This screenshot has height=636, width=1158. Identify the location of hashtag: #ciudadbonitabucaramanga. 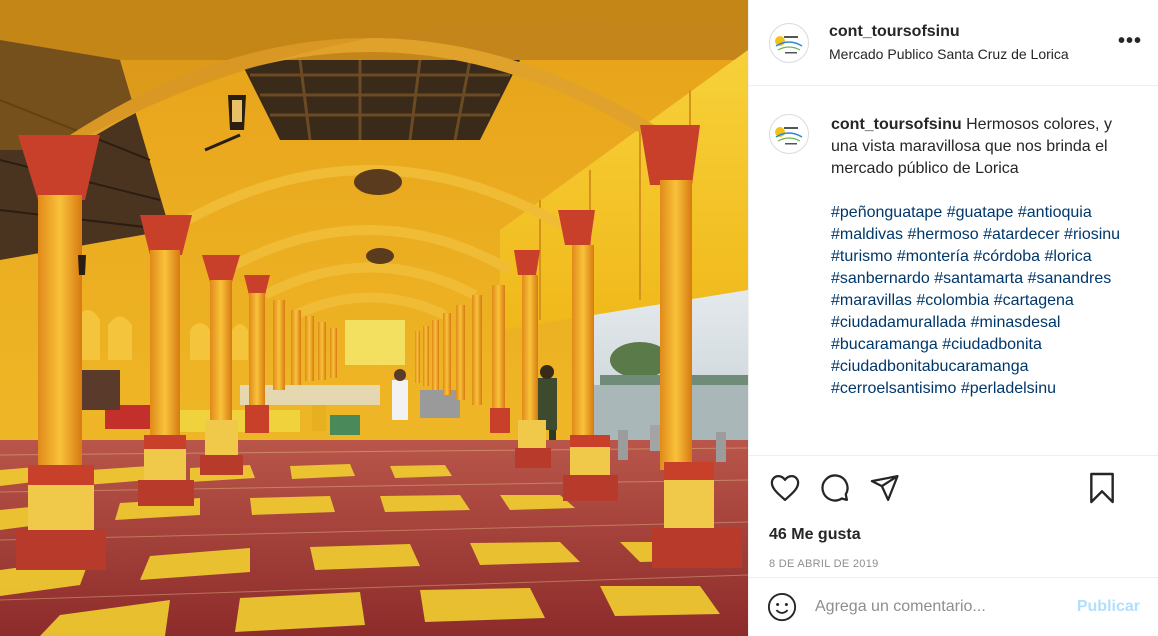
(929, 366).